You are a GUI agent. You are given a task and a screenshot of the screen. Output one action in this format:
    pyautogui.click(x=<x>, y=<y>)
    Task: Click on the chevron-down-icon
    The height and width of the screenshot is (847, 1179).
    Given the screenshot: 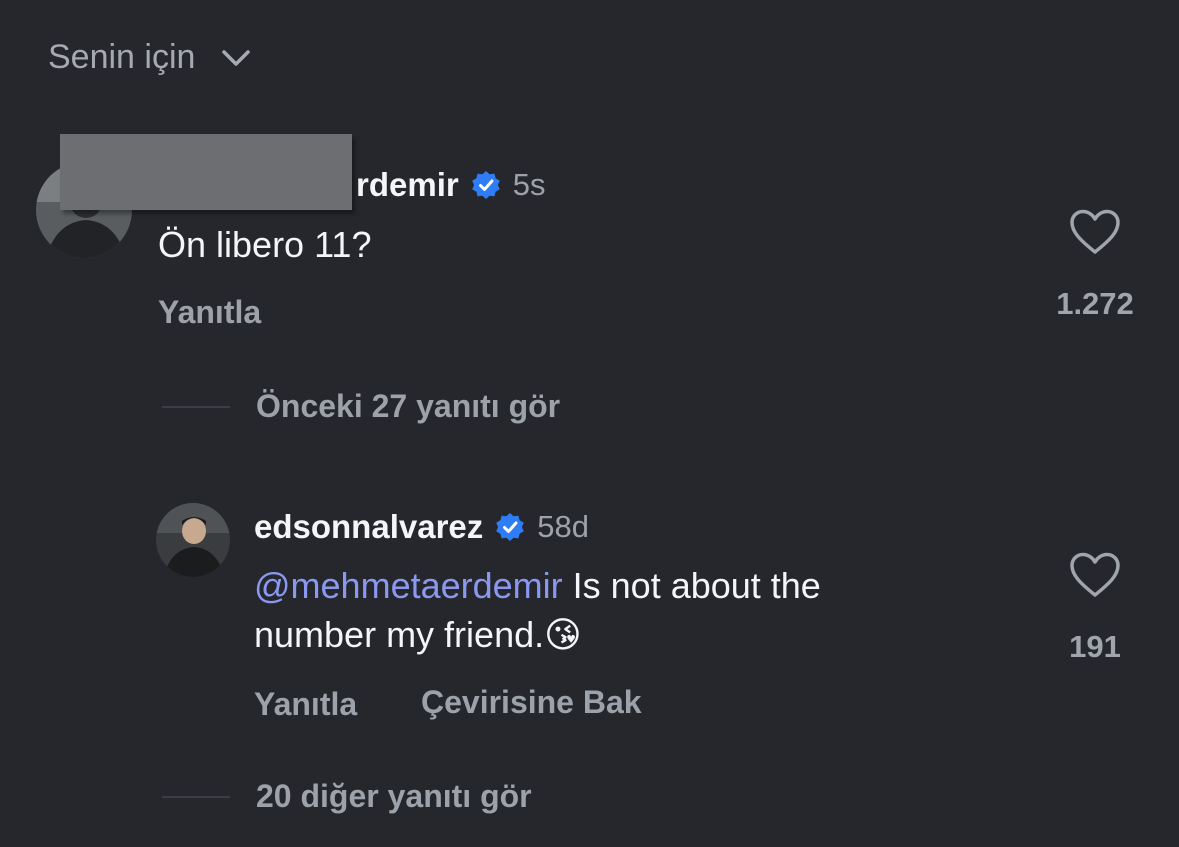 What is the action you would take?
    pyautogui.click(x=236, y=57)
    